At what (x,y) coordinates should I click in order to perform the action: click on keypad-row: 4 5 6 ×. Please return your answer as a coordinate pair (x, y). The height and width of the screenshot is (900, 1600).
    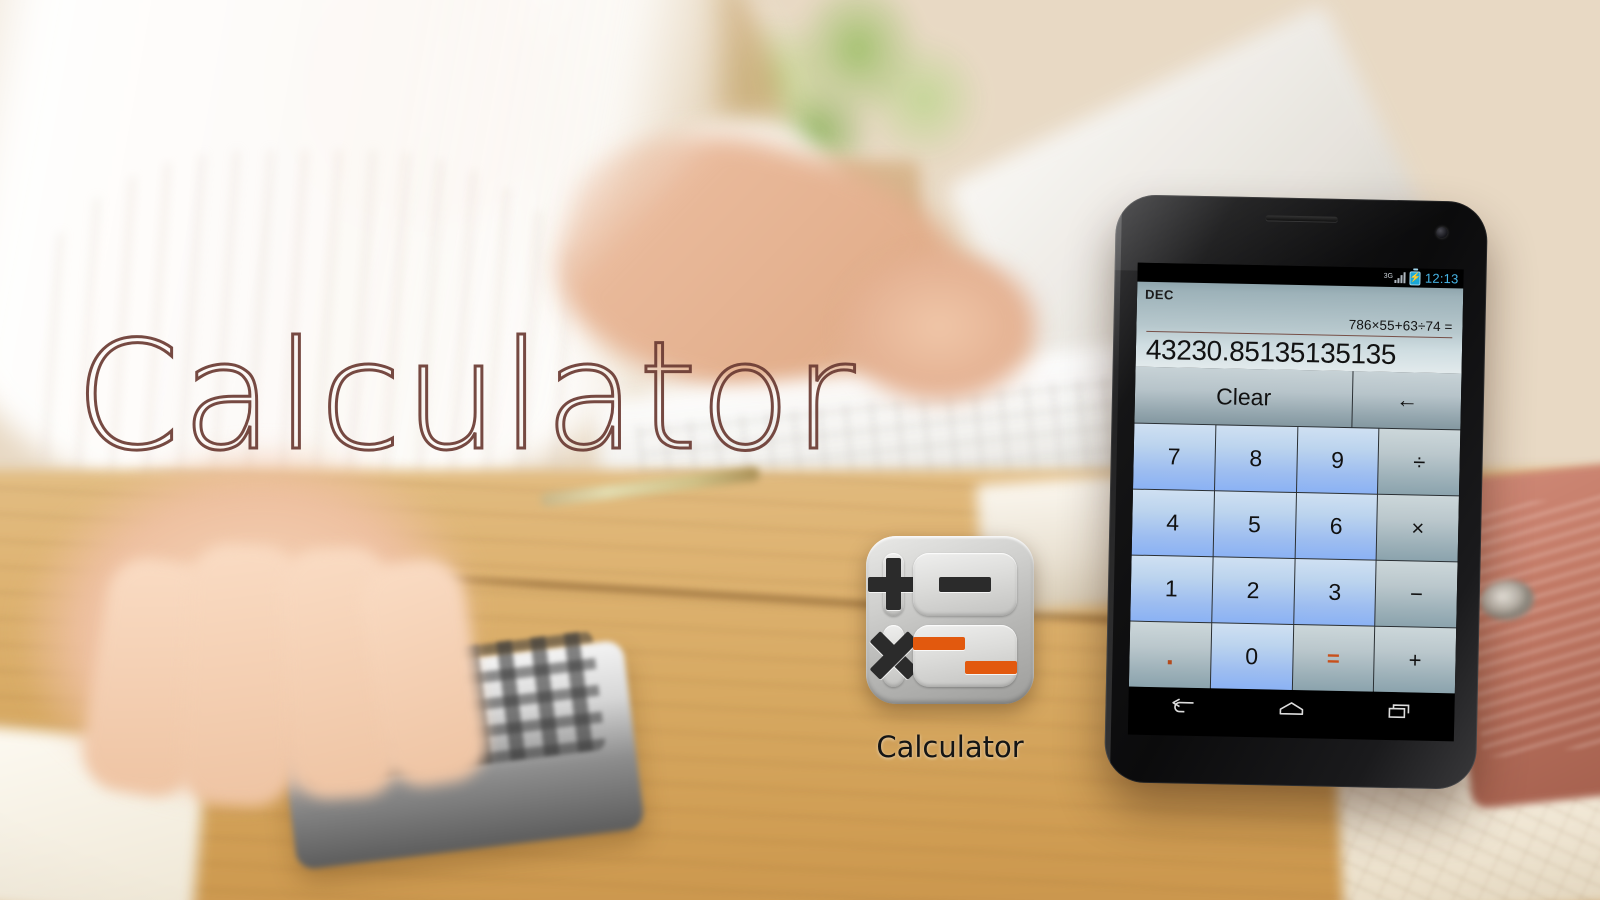
    Looking at the image, I should click on (1295, 525).